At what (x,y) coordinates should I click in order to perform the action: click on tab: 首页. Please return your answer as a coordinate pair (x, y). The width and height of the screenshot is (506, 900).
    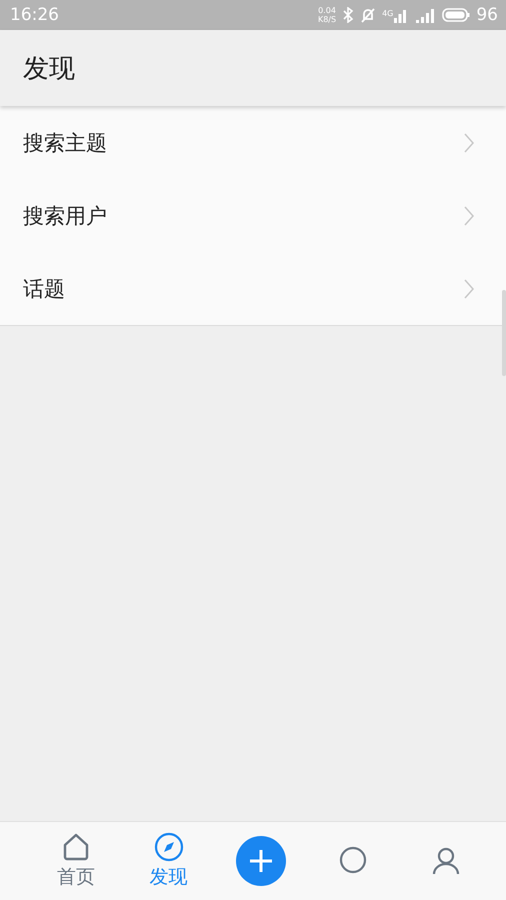
    Looking at the image, I should click on (76, 861).